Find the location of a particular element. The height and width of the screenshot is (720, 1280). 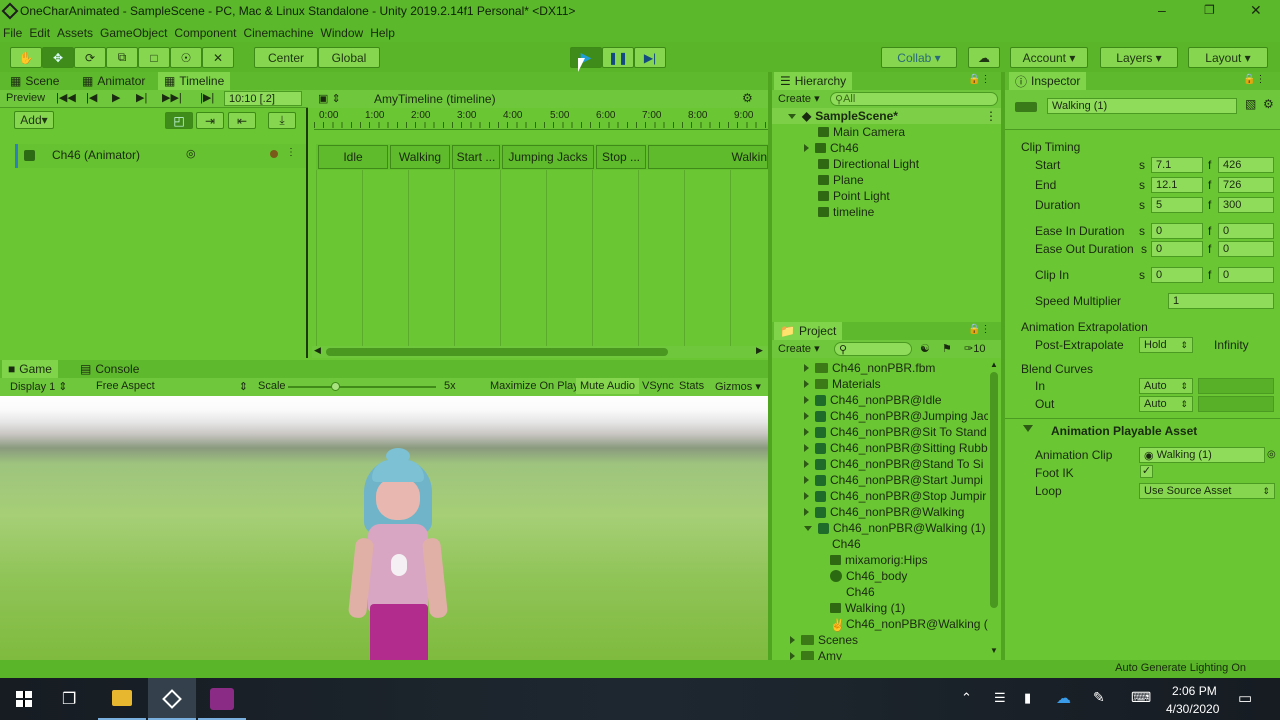

animation-clip-field: ◉ Walking (1) is located at coordinates (1202, 455).